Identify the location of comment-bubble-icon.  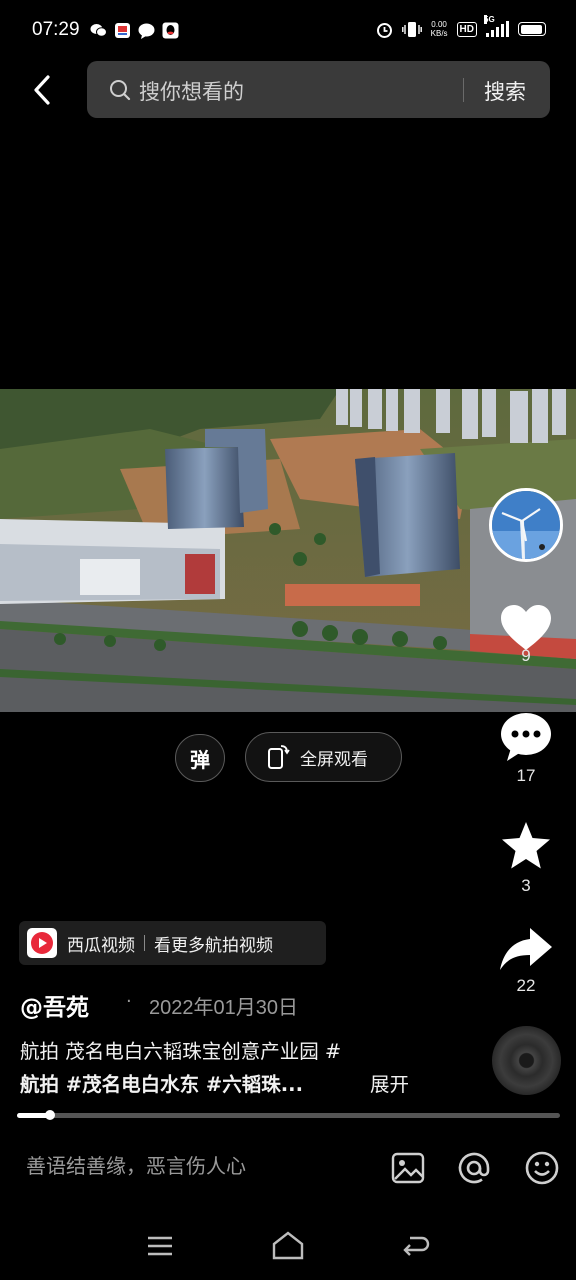
(526, 737).